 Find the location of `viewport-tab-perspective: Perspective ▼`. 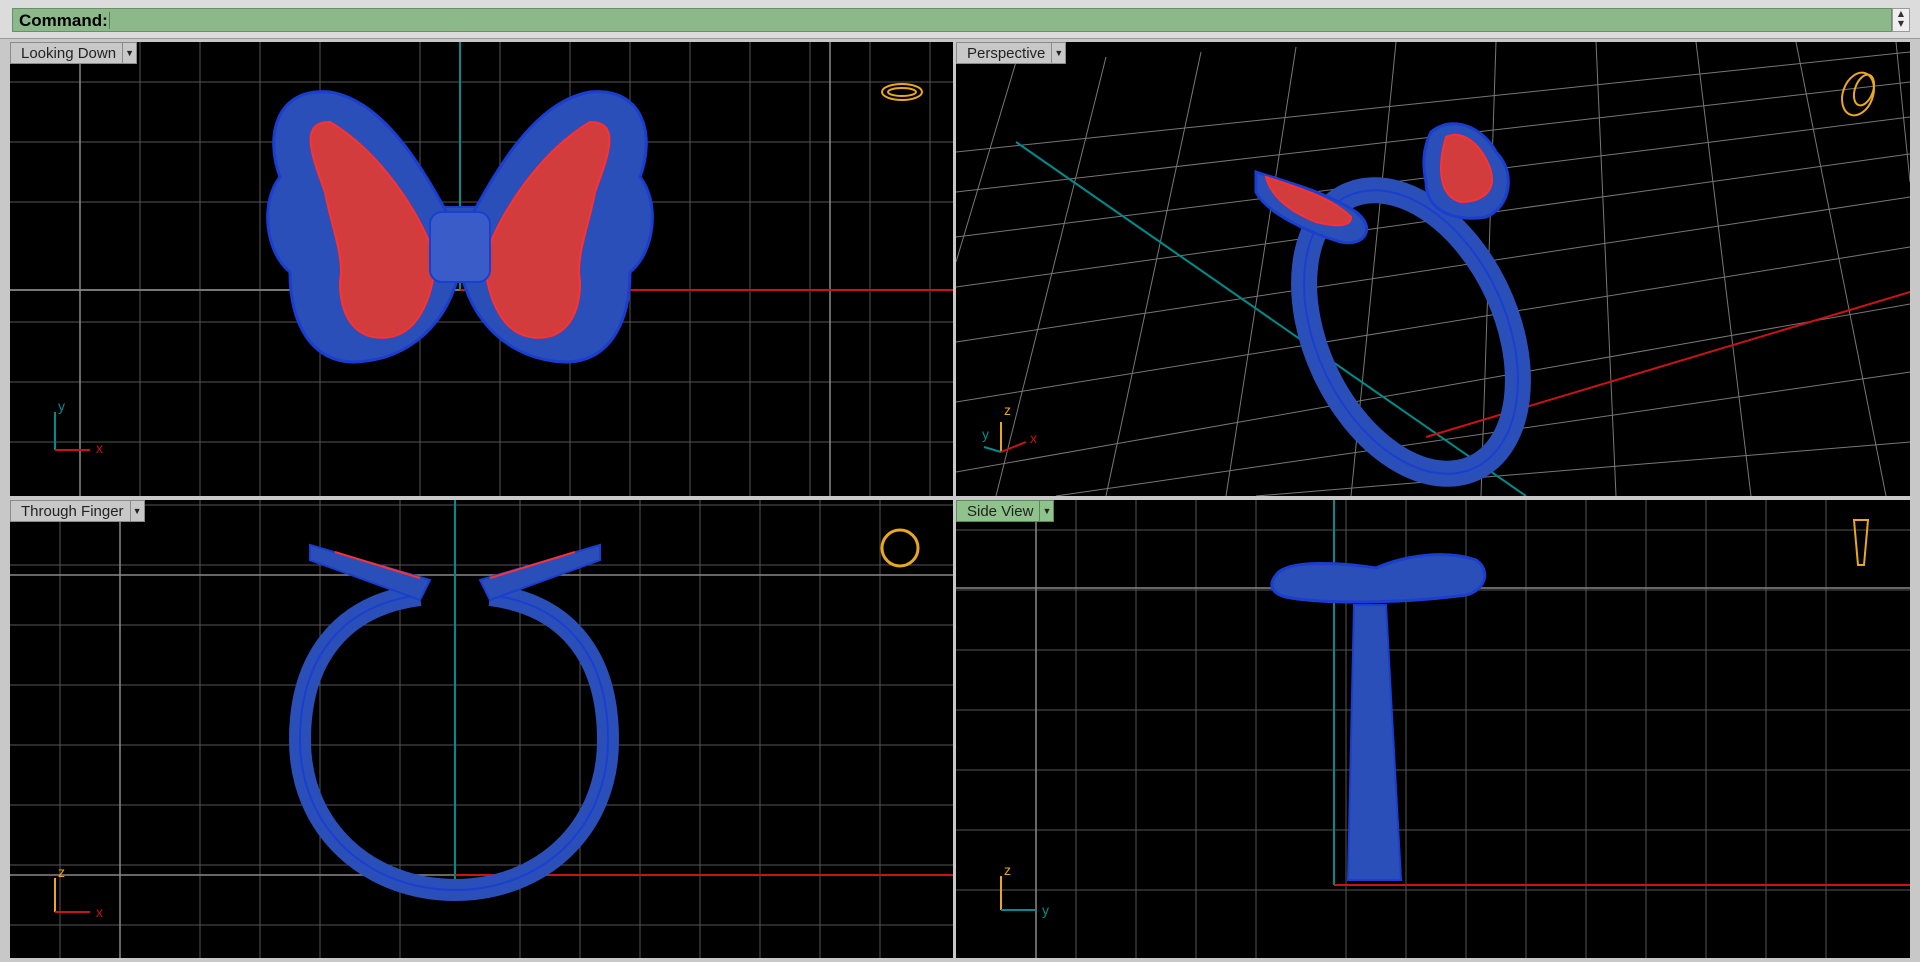

viewport-tab-perspective: Perspective ▼ is located at coordinates (1011, 53).